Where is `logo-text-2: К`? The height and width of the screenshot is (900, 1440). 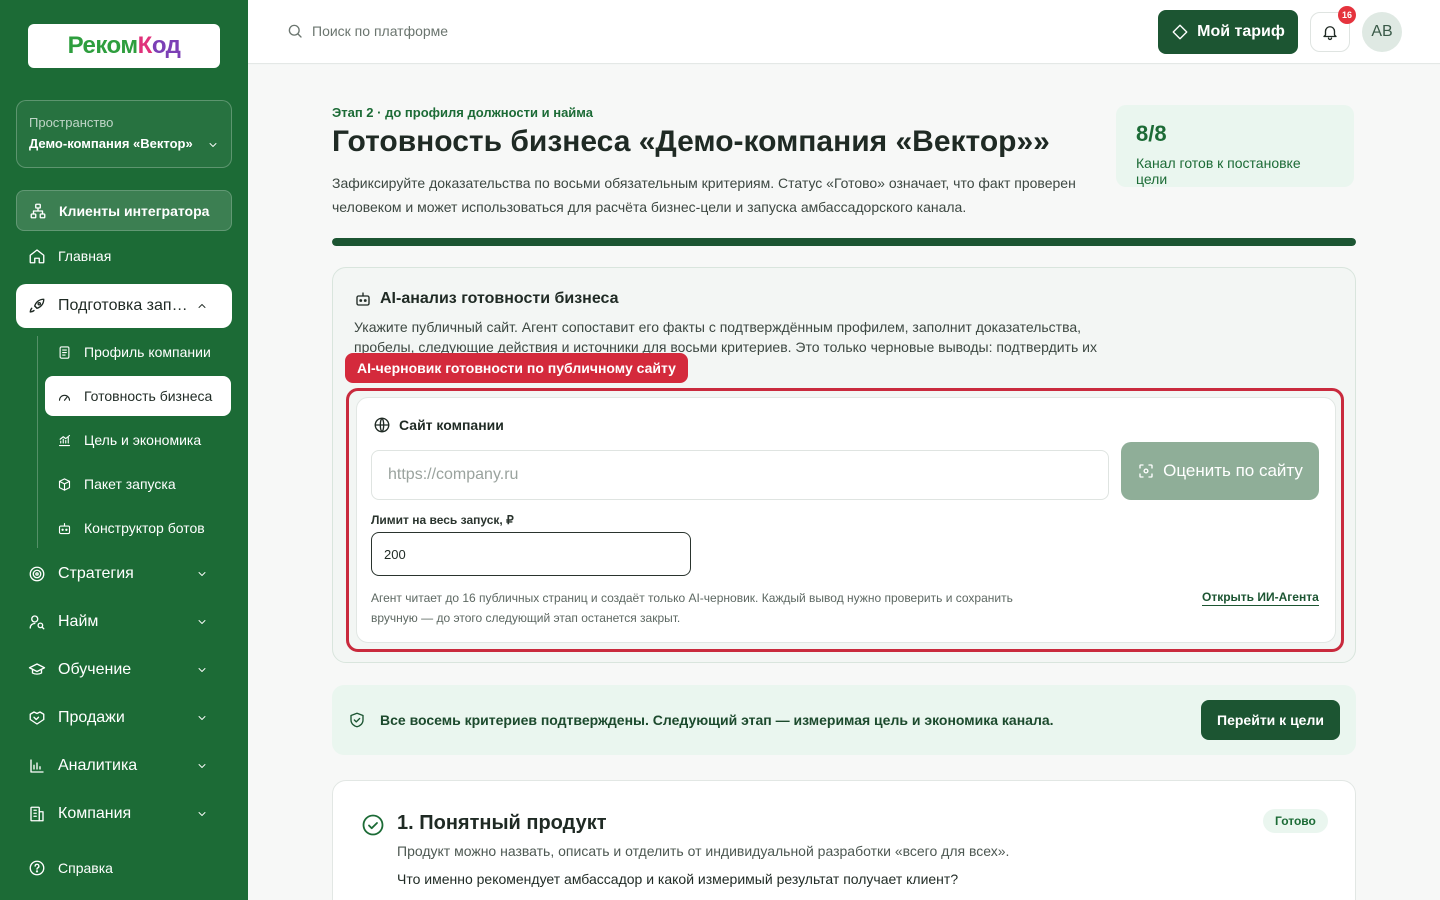
logo-text-2: К is located at coordinates (145, 45).